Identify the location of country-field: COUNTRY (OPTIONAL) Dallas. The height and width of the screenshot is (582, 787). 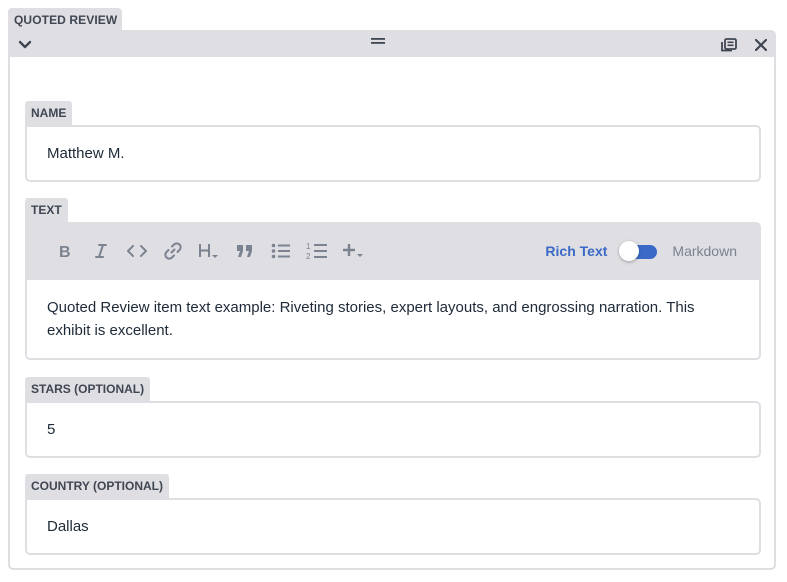
(393, 514).